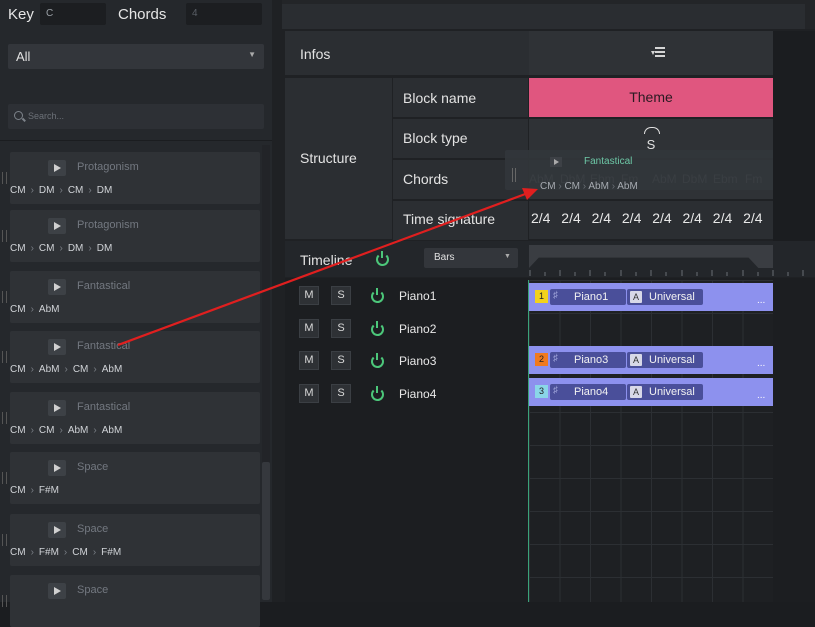 The image size is (815, 627). What do you see at coordinates (658, 53) in the screenshot?
I see `list-menu-icon` at bounding box center [658, 53].